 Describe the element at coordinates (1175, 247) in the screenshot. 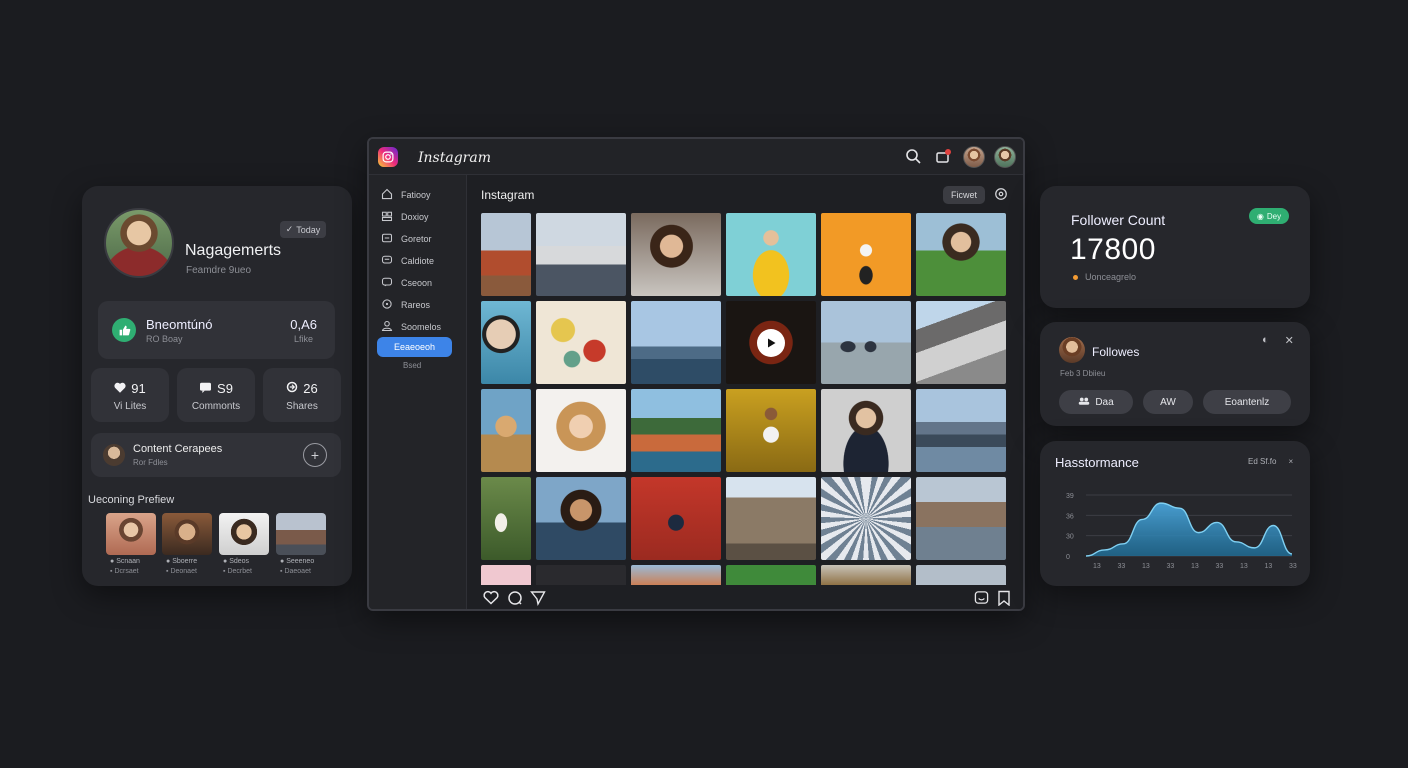

I see `follower-count-panel: Follower Count 17800 ◉ Dey Uonceagrelo` at that location.